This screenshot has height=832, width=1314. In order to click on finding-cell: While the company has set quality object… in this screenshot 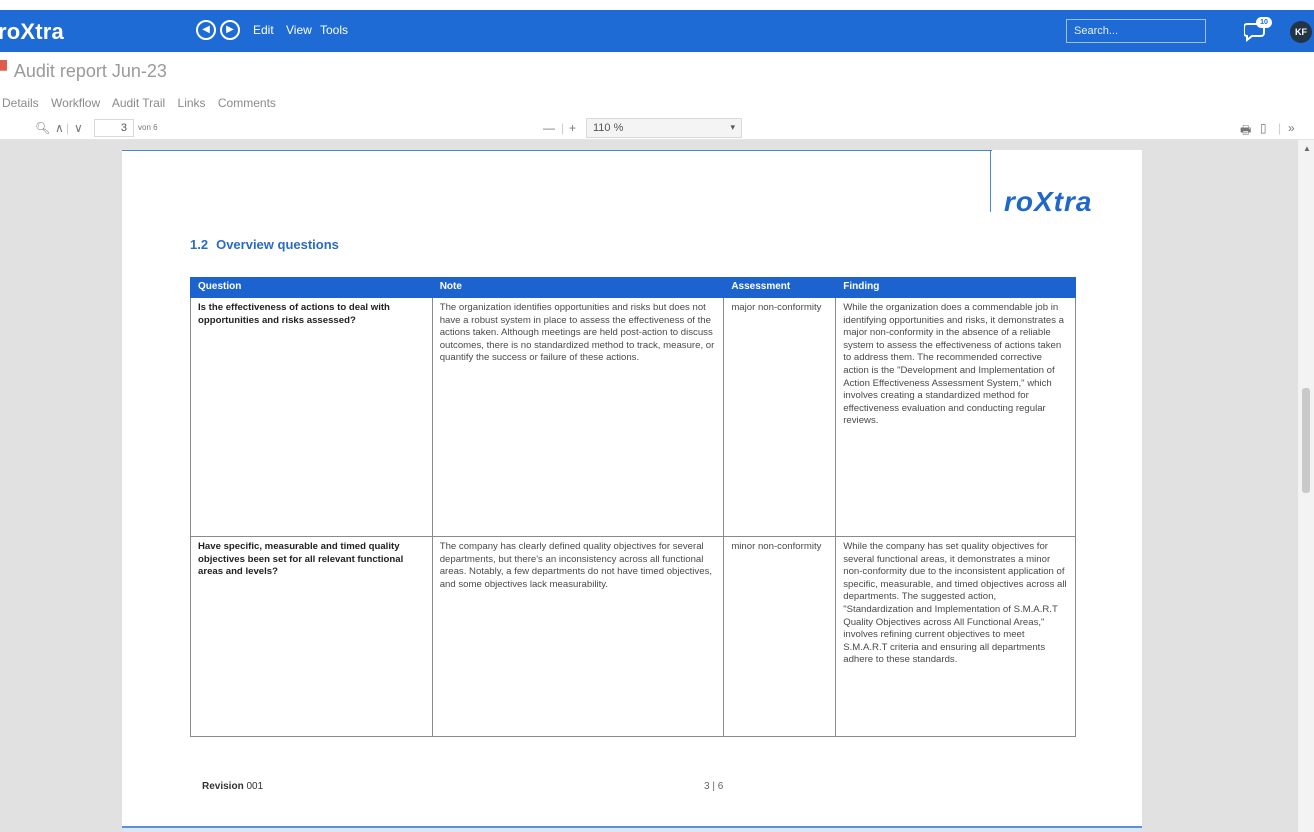, I will do `click(955, 636)`.